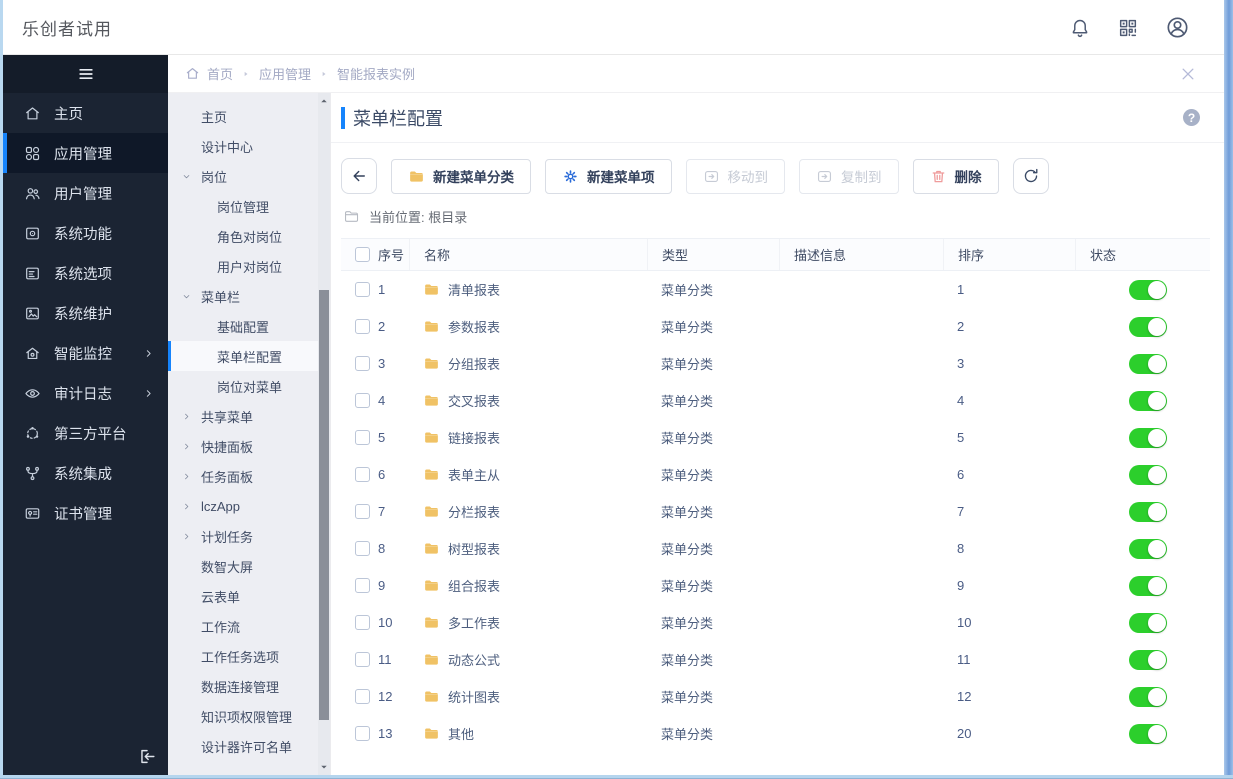 The width and height of the screenshot is (1233, 779). What do you see at coordinates (249, 176) in the screenshot?
I see `submenu-item-post: 岗位` at bounding box center [249, 176].